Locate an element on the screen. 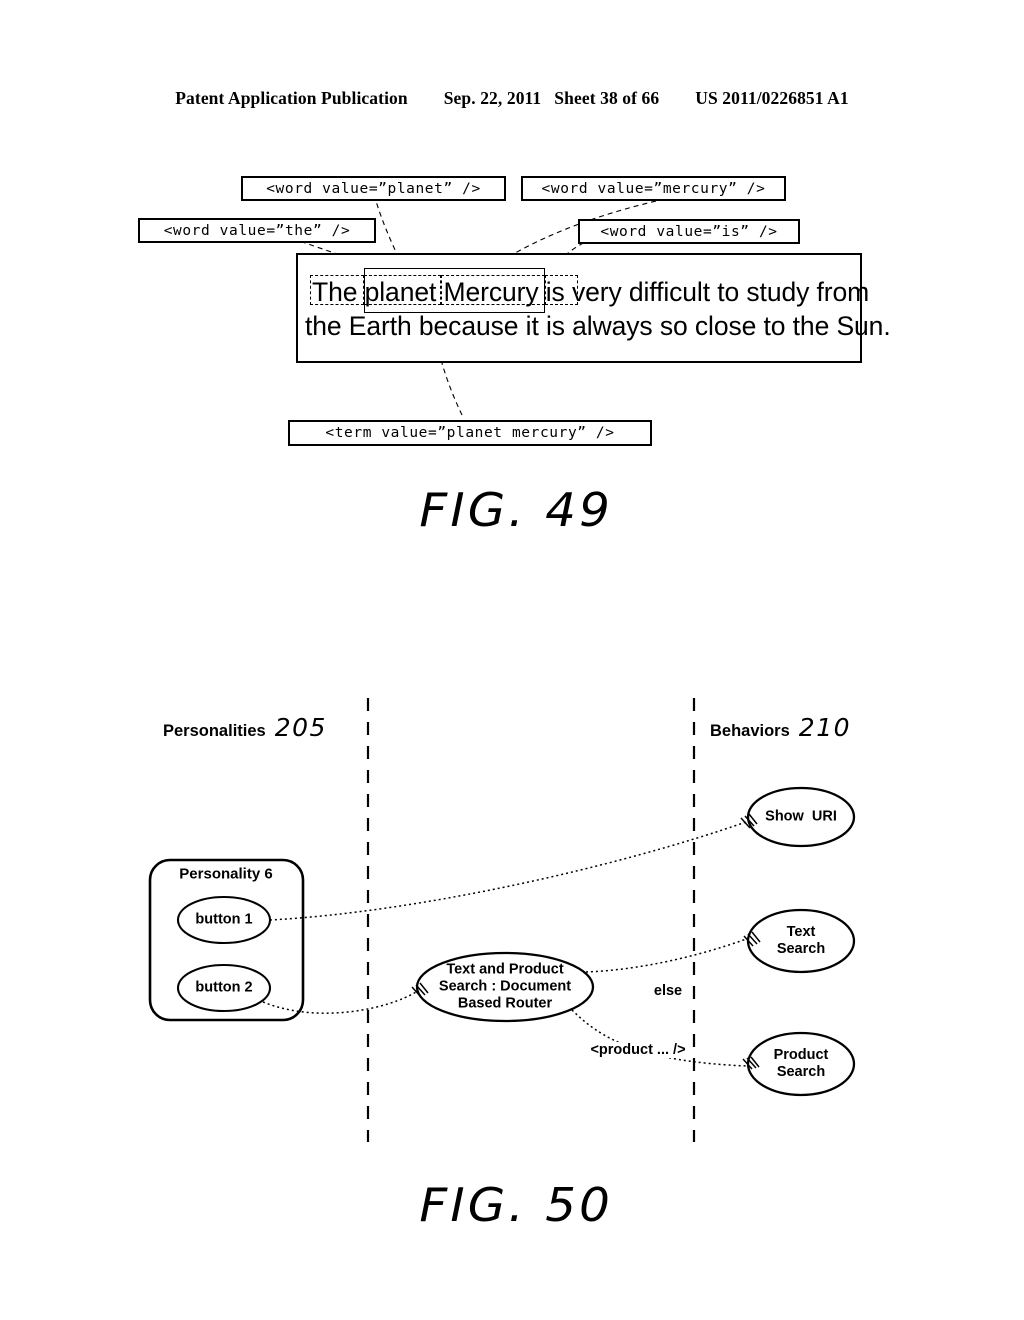 The width and height of the screenshot is (1024, 1320). button-2-ellipse is located at coordinates (224, 988).